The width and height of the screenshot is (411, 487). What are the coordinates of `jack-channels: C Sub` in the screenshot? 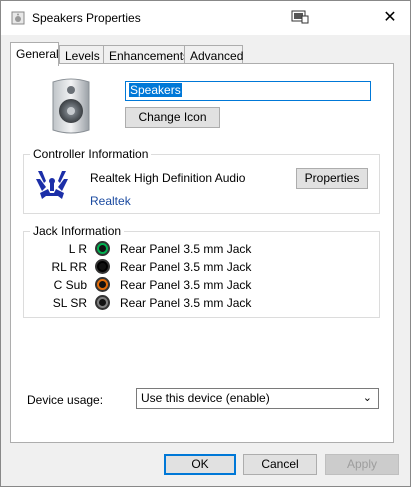 It's located at (70, 285).